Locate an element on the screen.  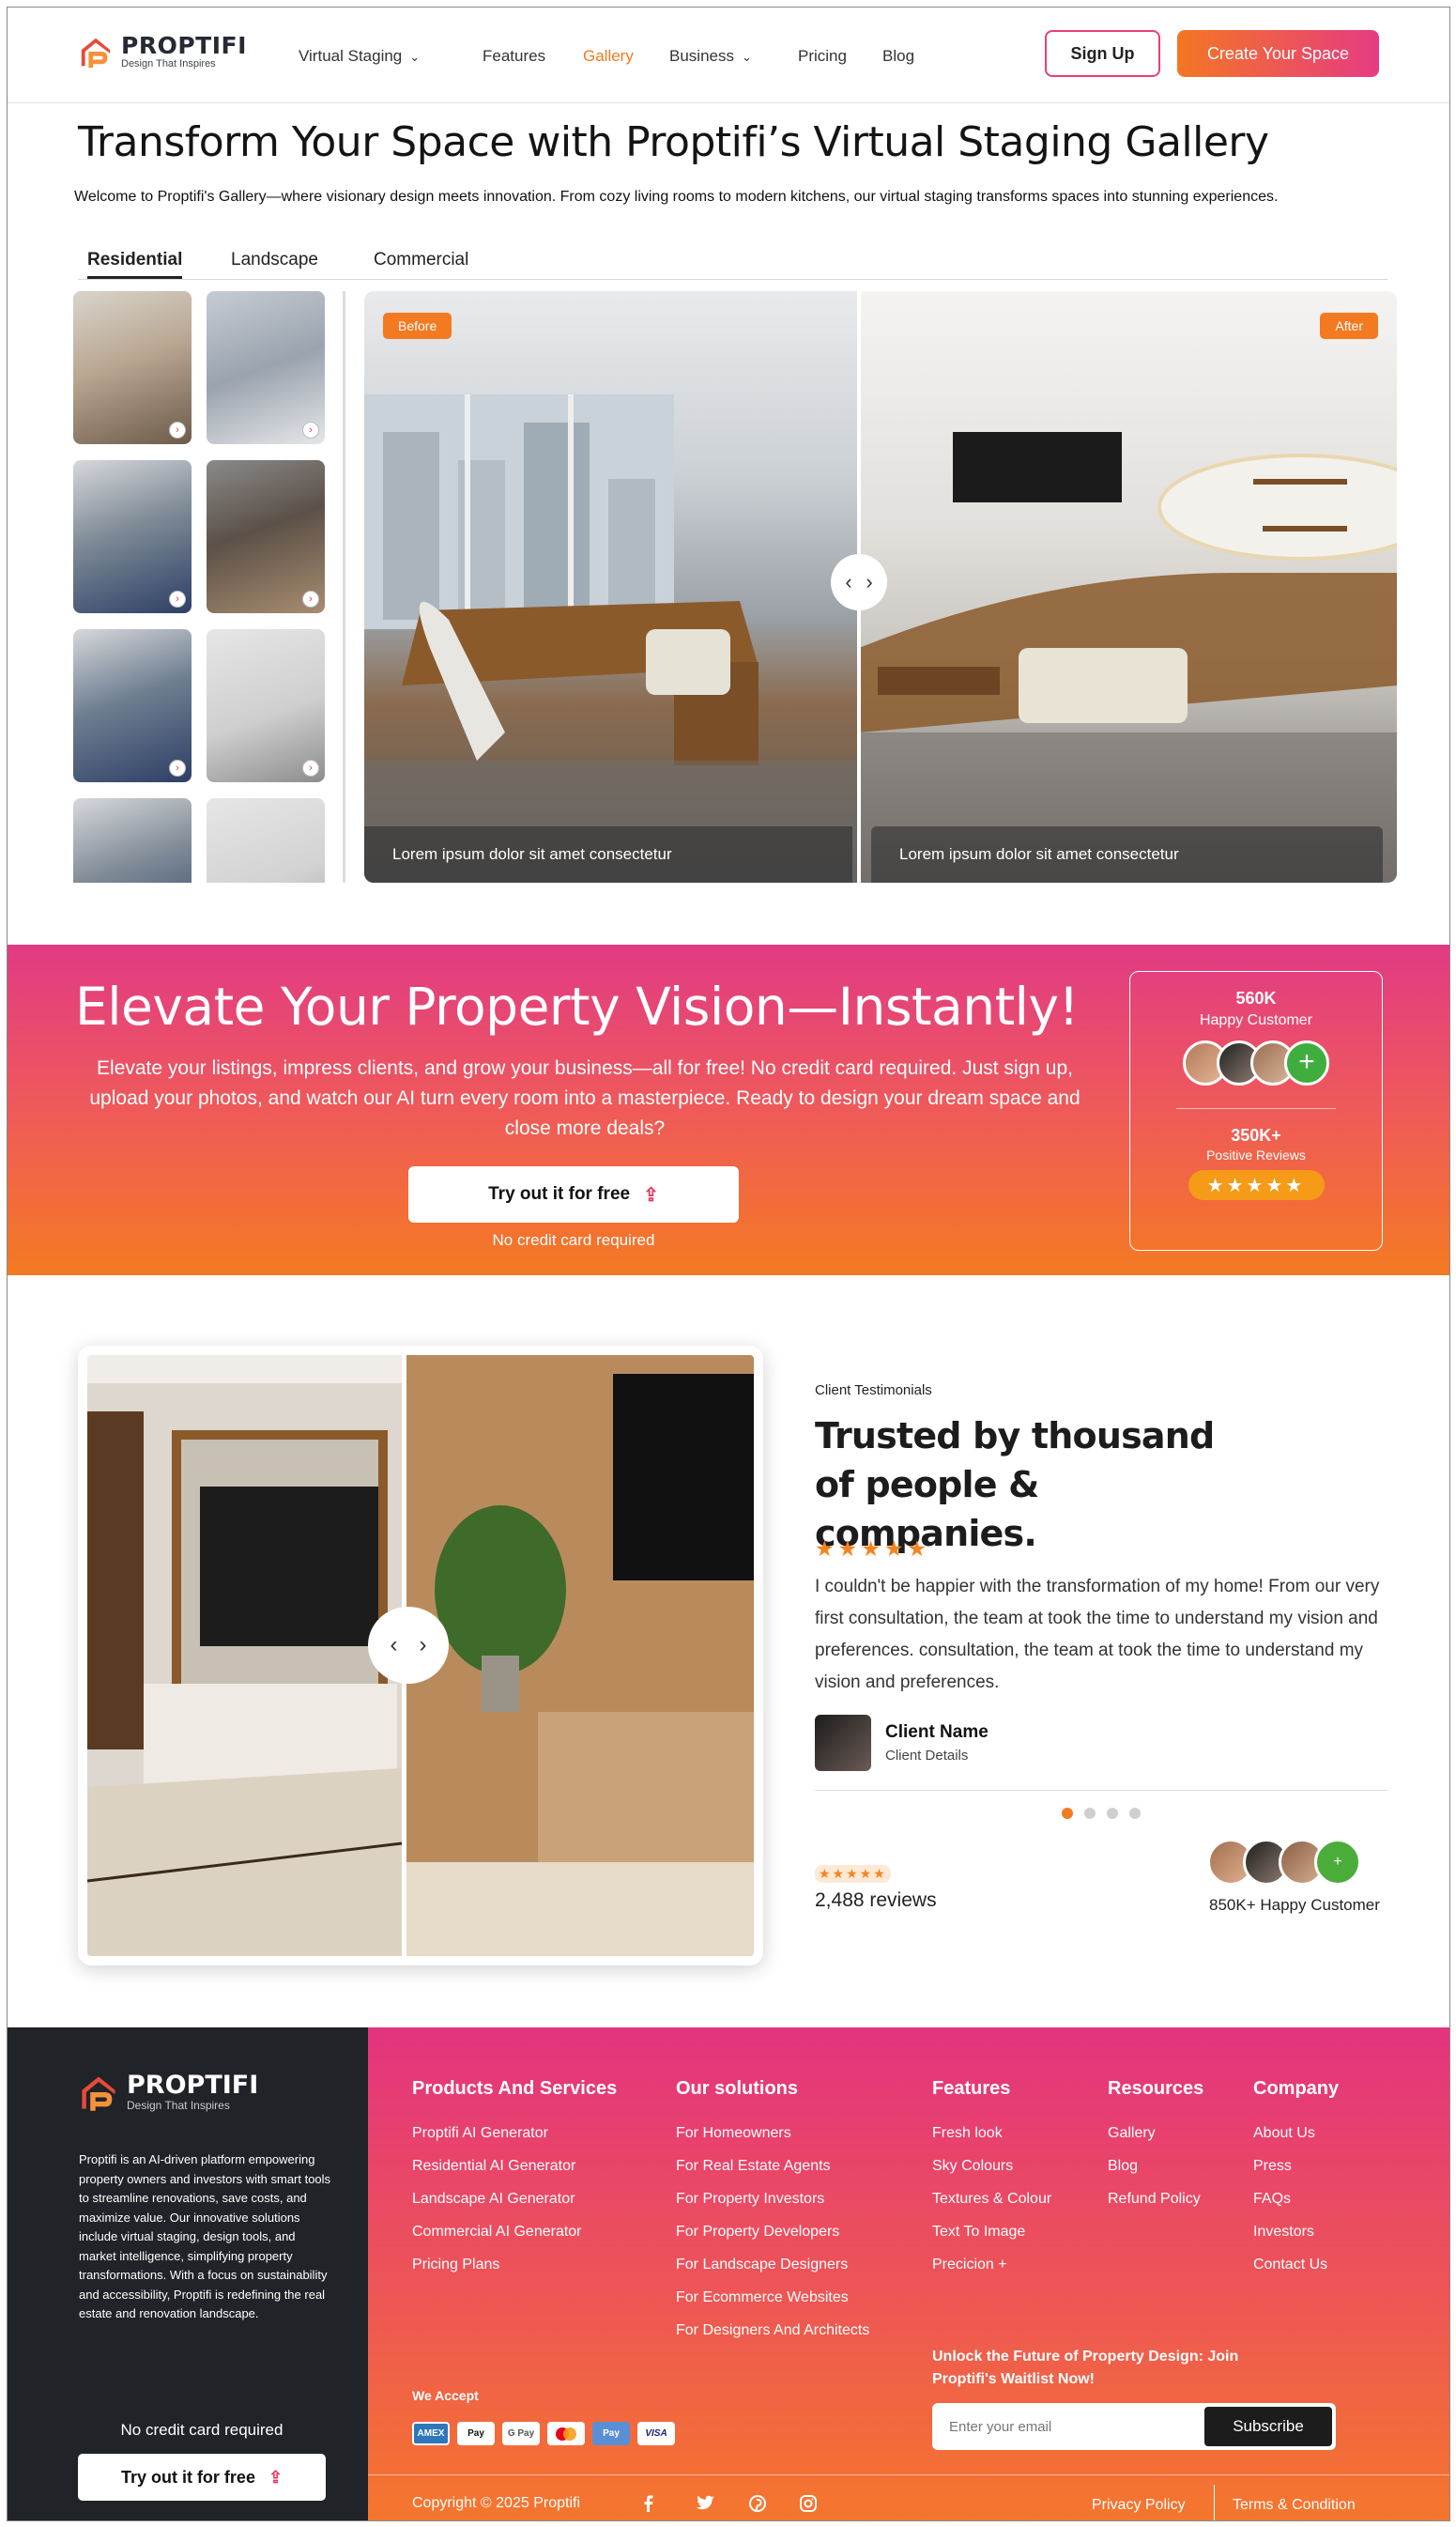
footer-link: About Us is located at coordinates (1296, 2133).